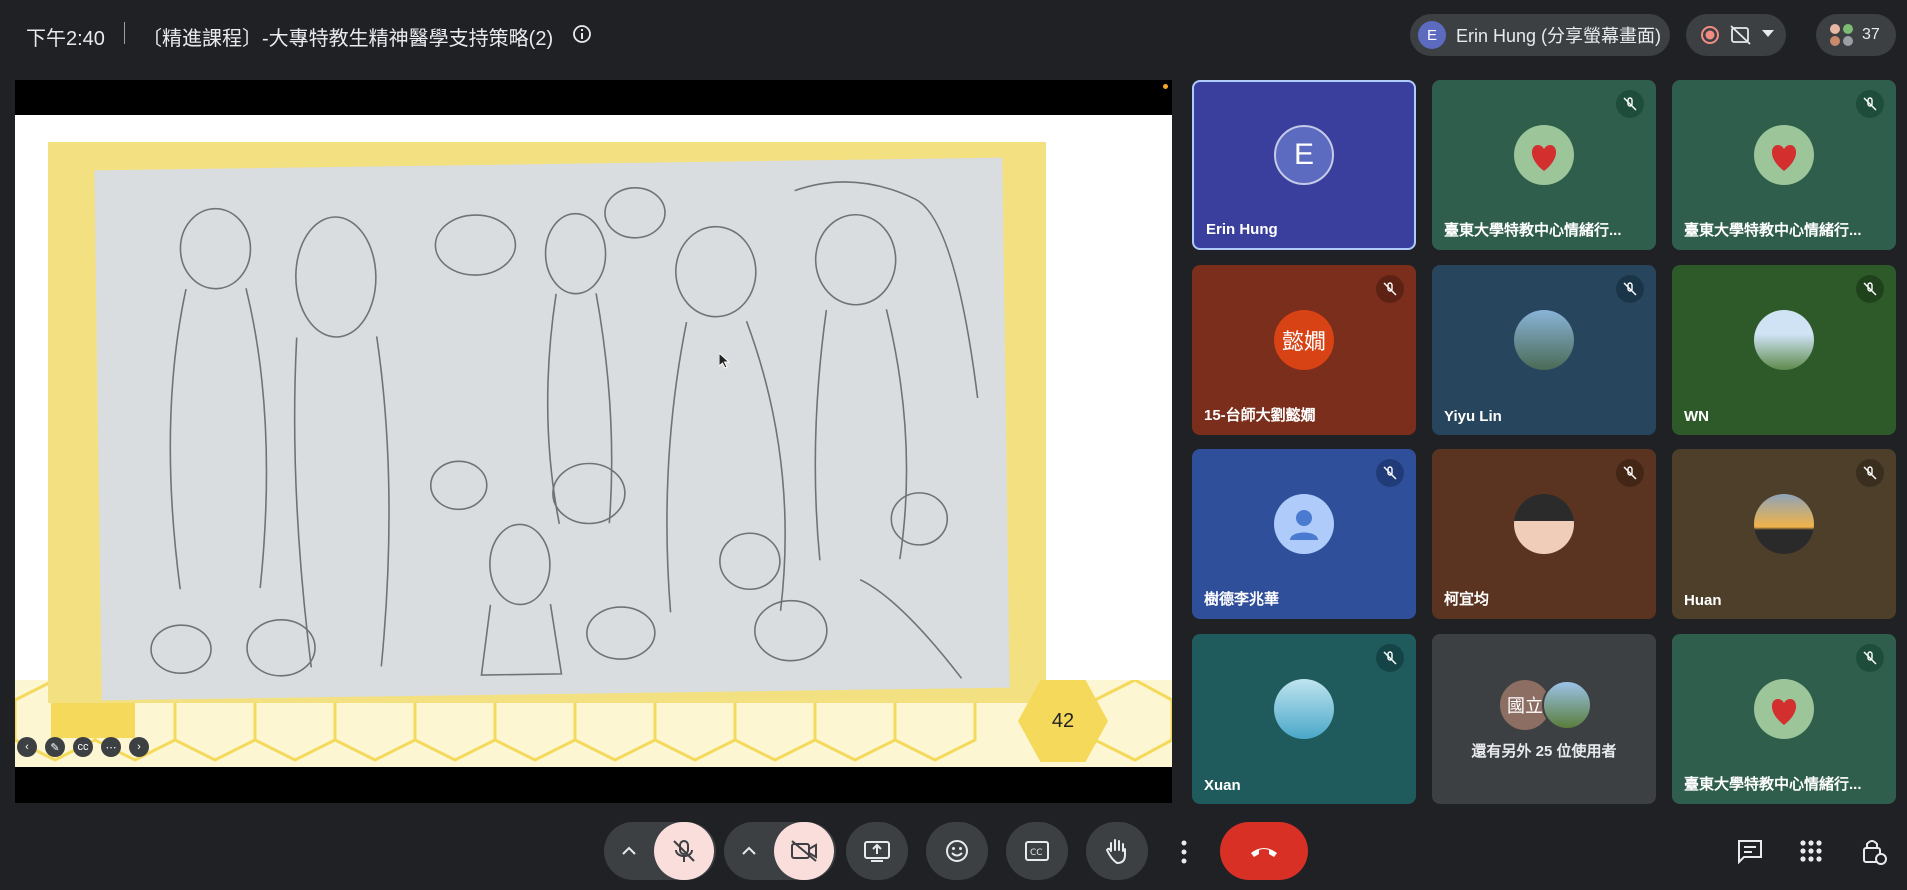 The height and width of the screenshot is (890, 1907). I want to click on participant-tile: 柯宜均, so click(1544, 534).